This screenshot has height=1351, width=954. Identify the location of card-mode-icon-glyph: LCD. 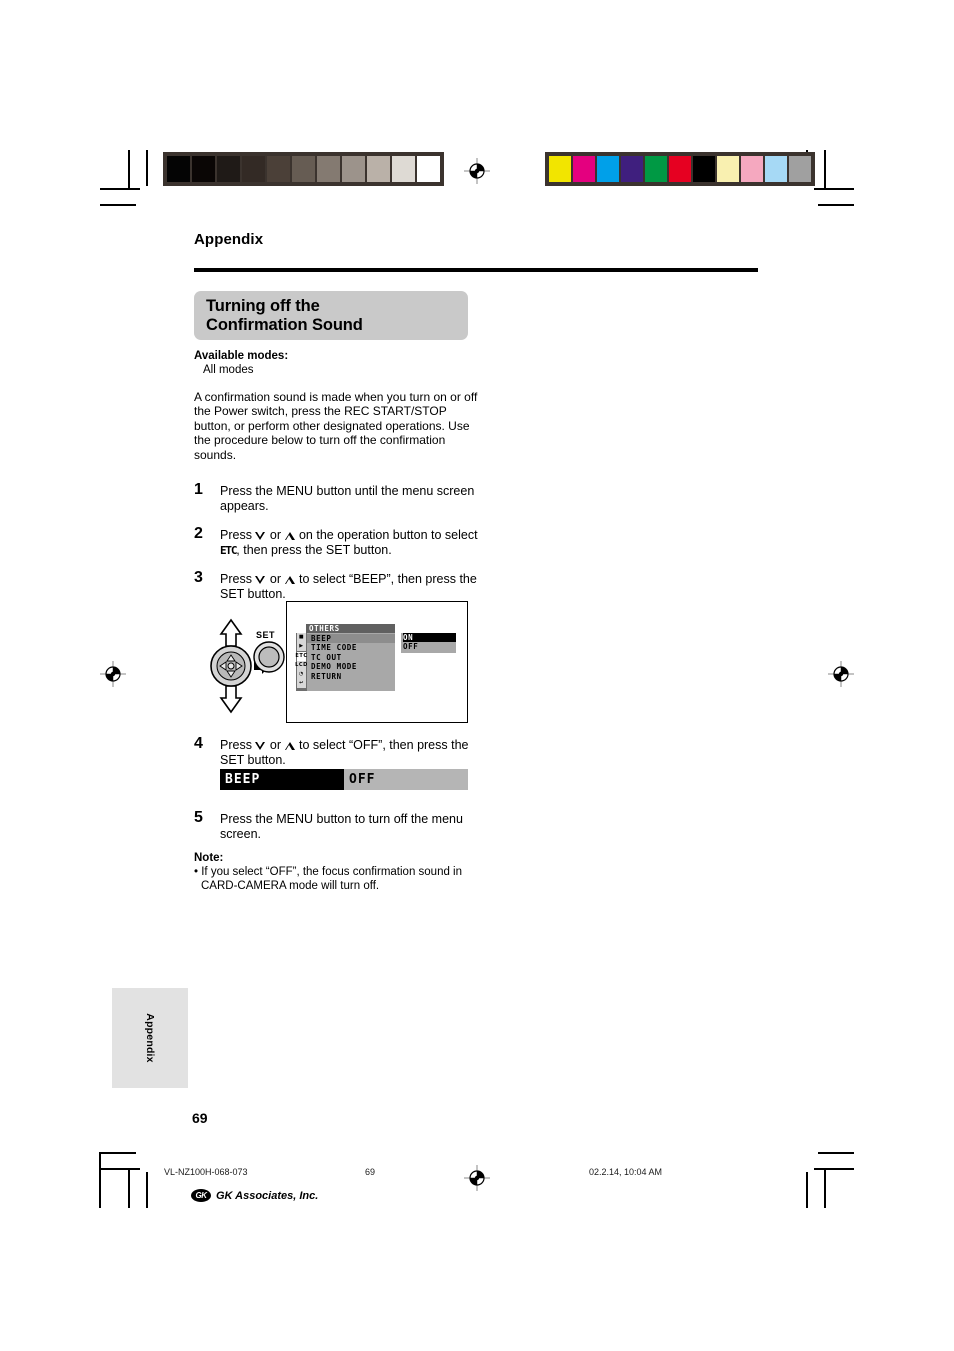
(301, 664).